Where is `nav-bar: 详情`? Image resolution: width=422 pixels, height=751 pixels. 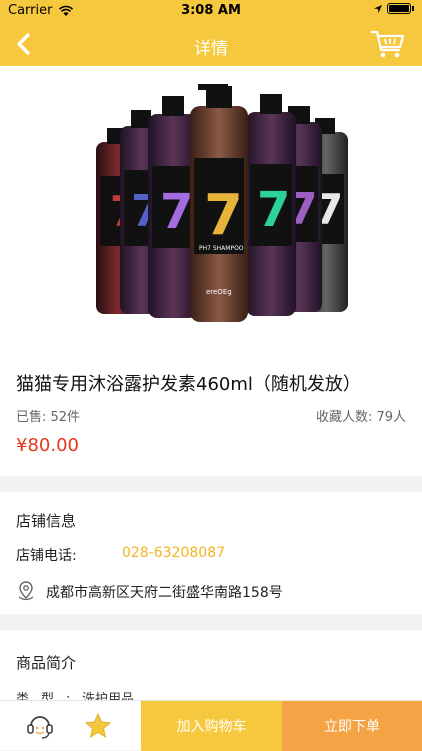 nav-bar: 详情 is located at coordinates (211, 44).